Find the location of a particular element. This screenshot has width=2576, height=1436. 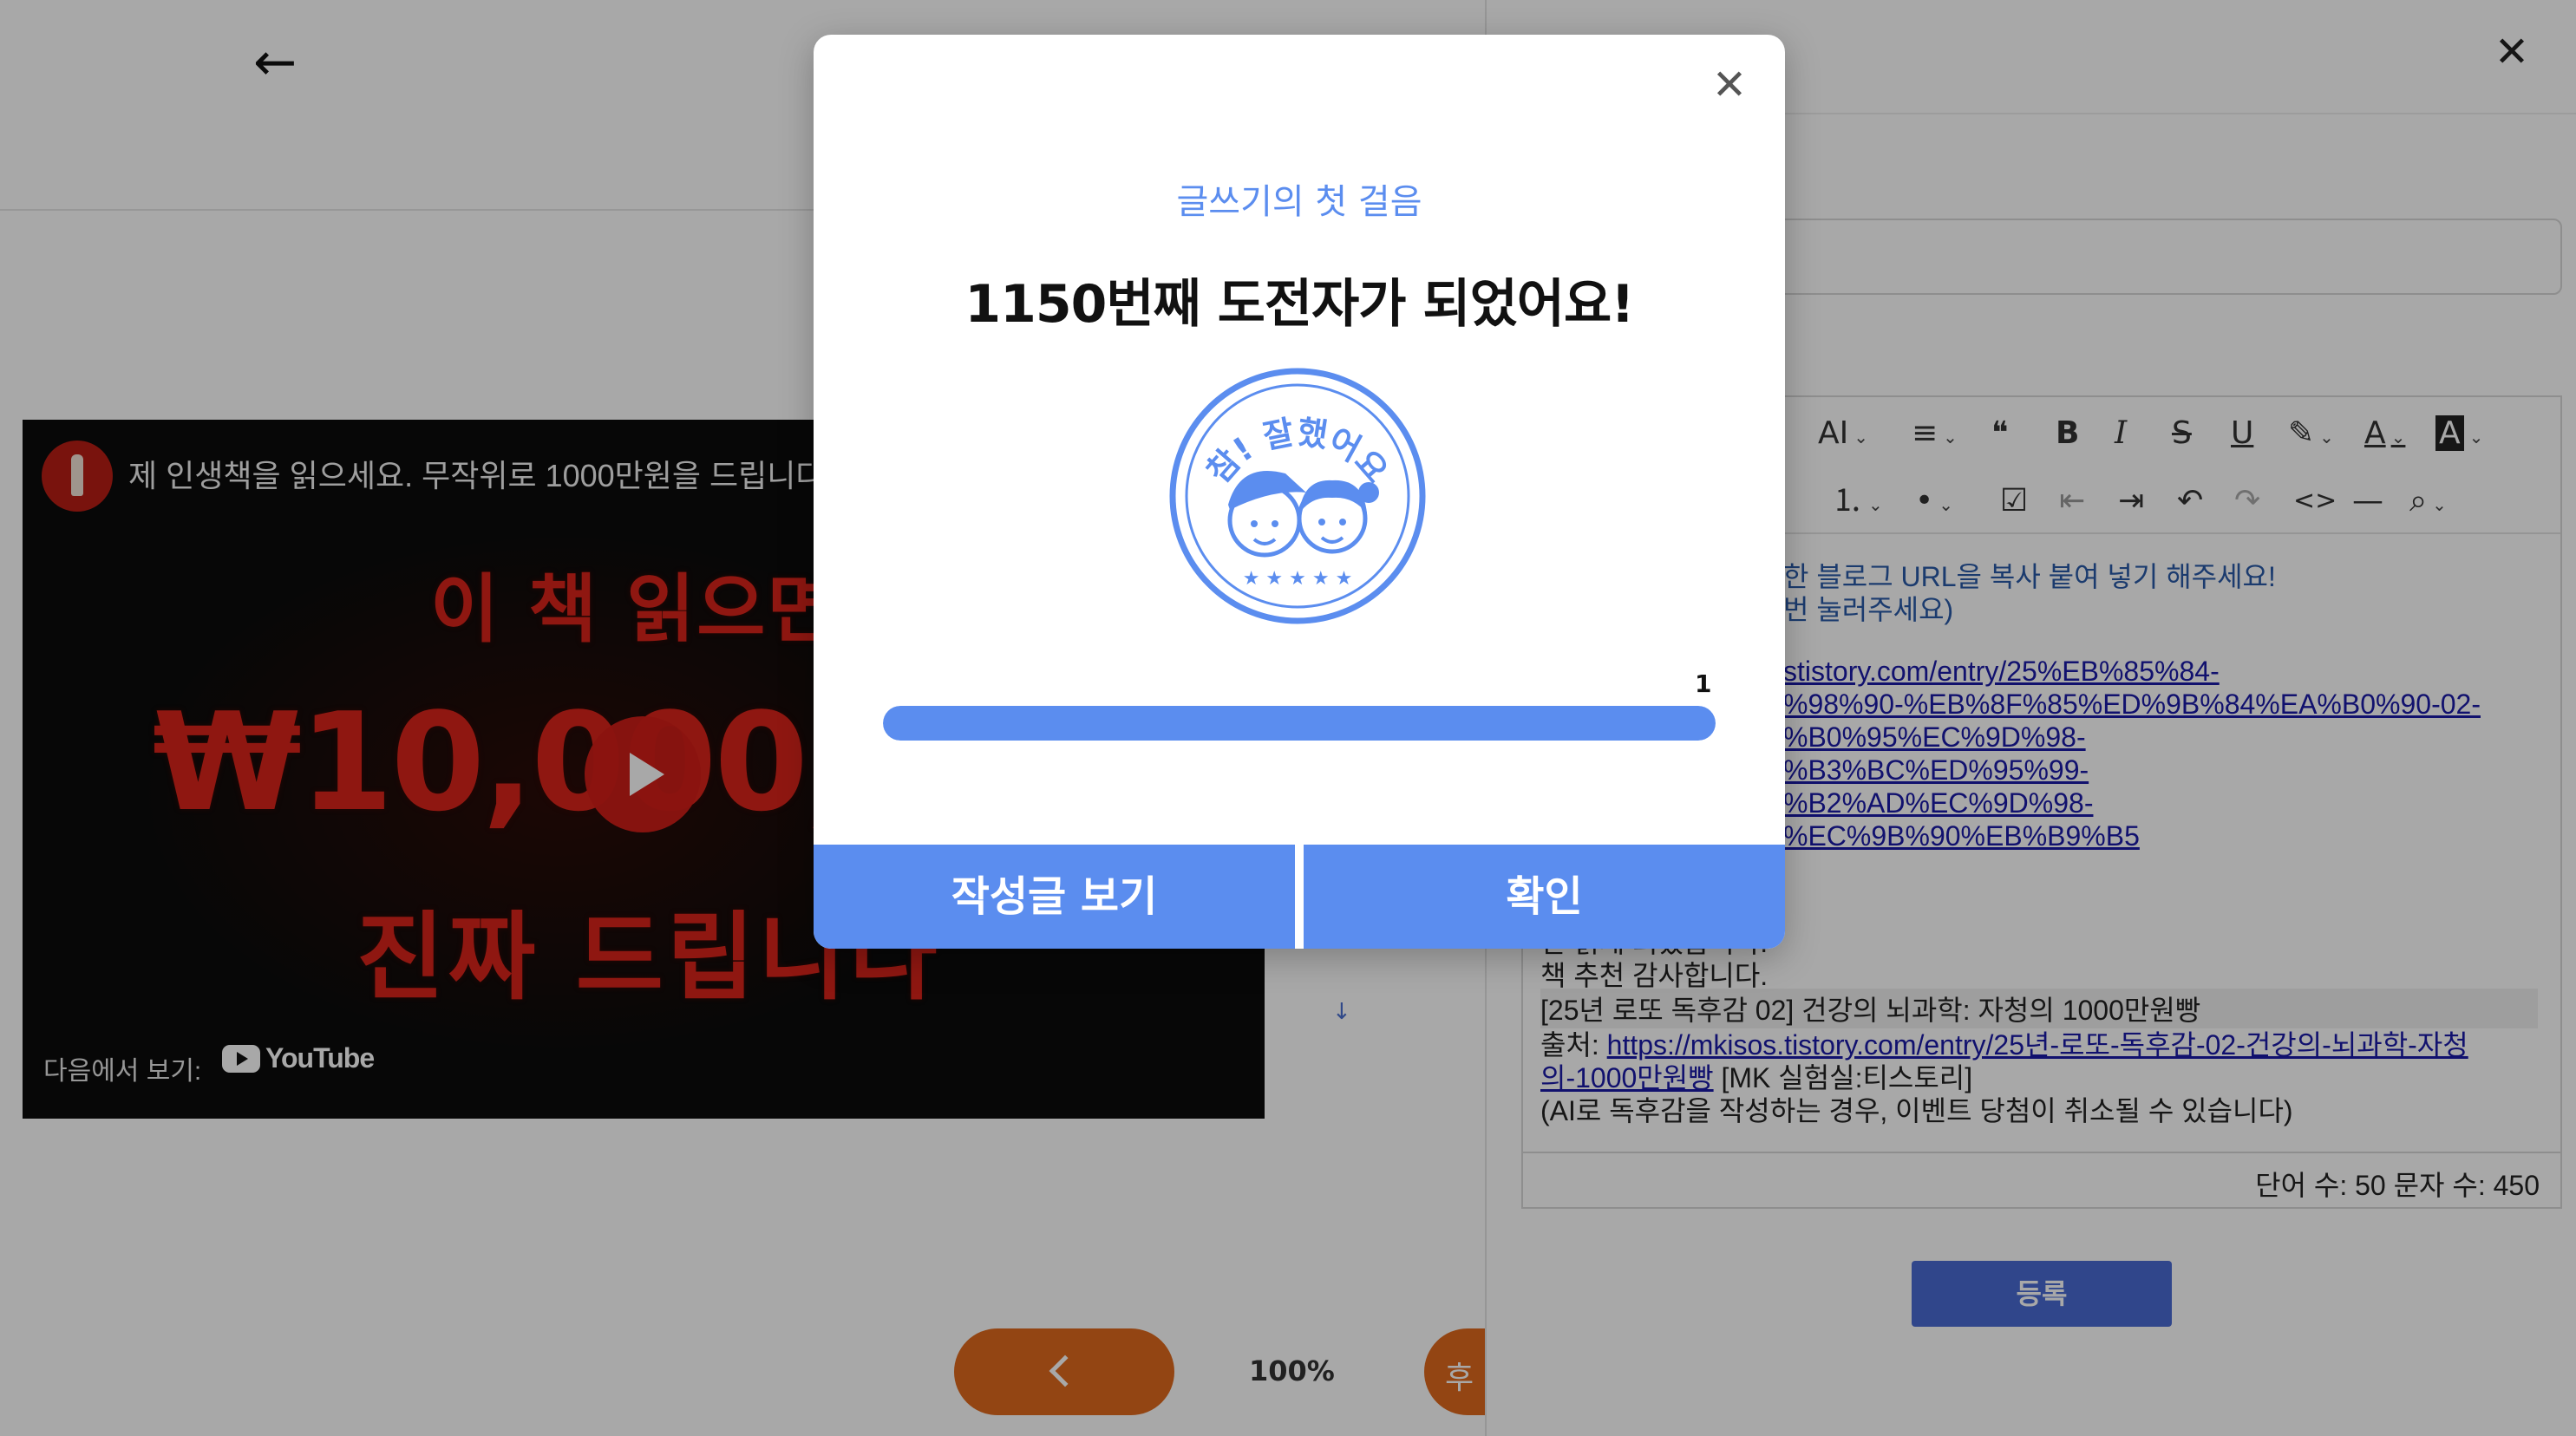

button-divider is located at coordinates (1299, 897).